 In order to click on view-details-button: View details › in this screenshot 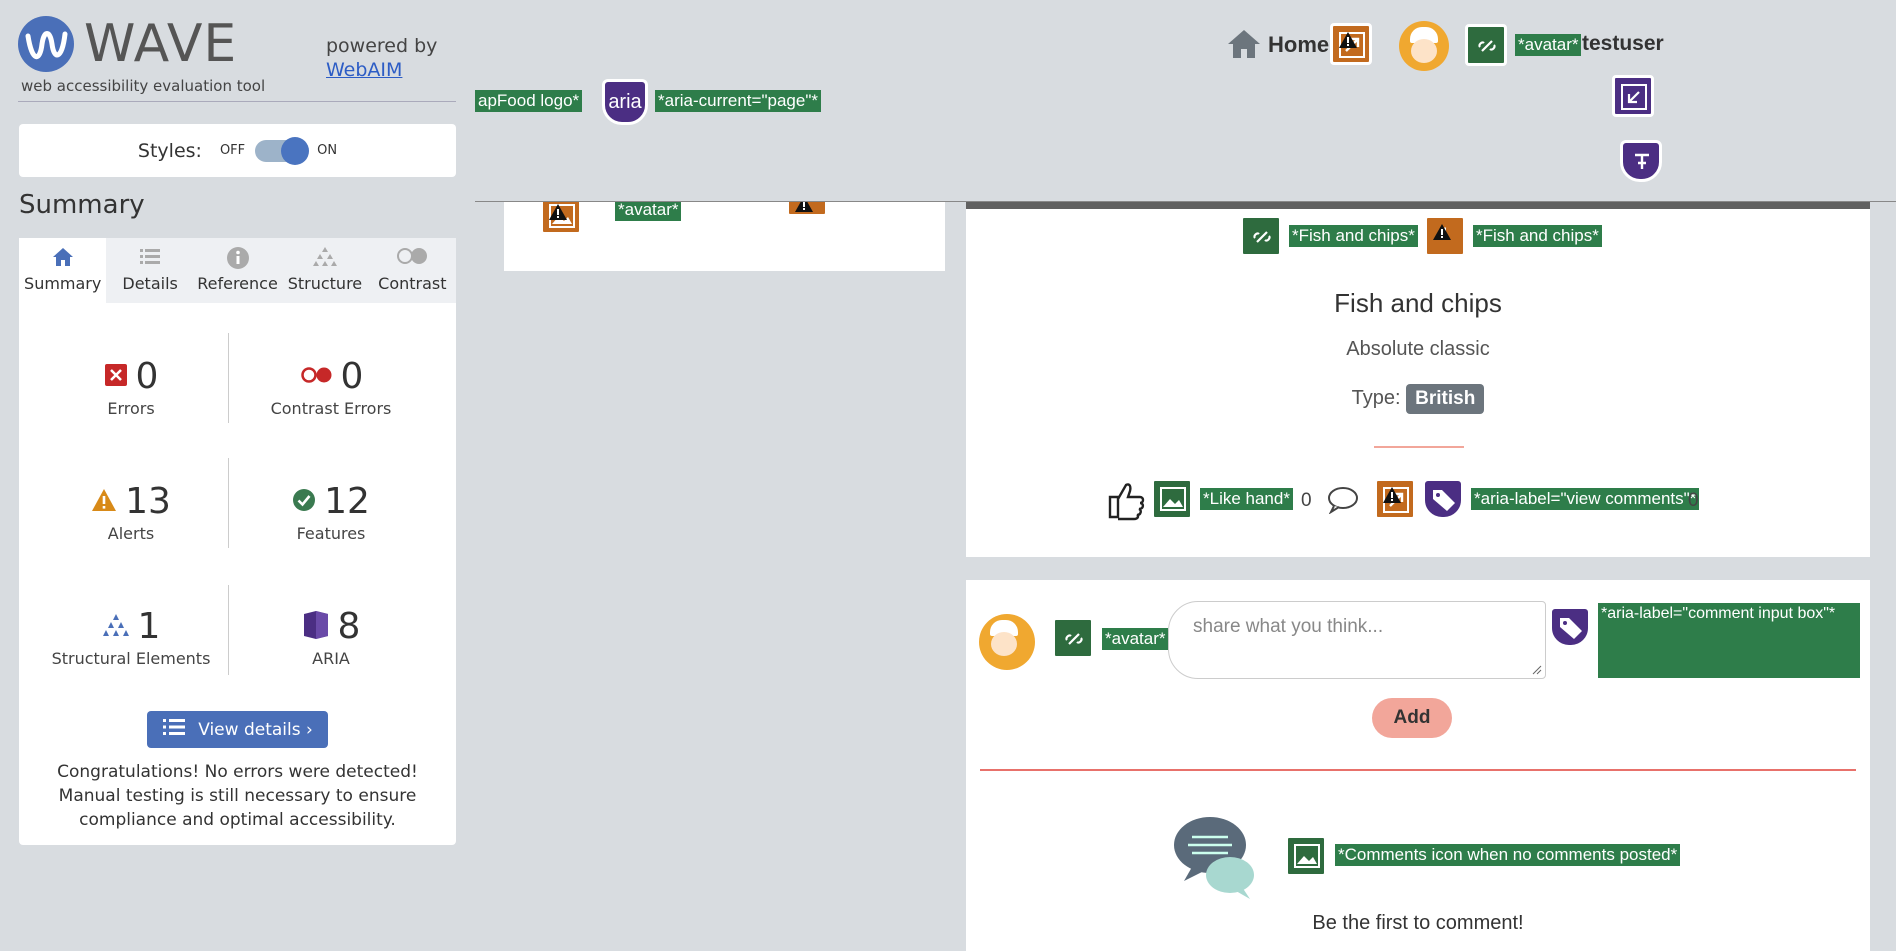, I will do `click(237, 729)`.